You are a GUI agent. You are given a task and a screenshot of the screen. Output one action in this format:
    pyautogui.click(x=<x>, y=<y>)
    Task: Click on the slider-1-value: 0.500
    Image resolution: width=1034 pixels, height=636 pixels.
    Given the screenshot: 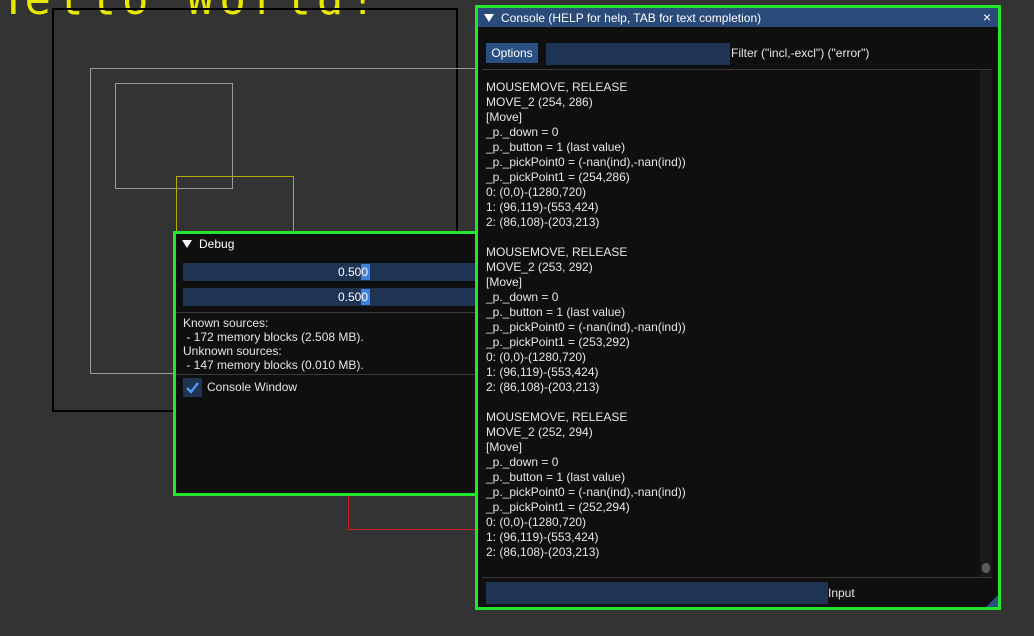 What is the action you would take?
    pyautogui.click(x=353, y=272)
    